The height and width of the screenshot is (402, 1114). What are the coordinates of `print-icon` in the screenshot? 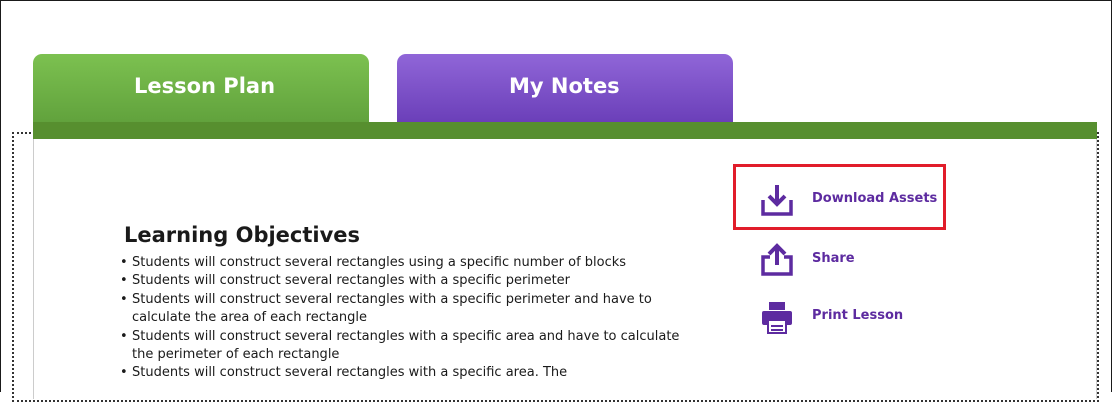 It's located at (777, 318).